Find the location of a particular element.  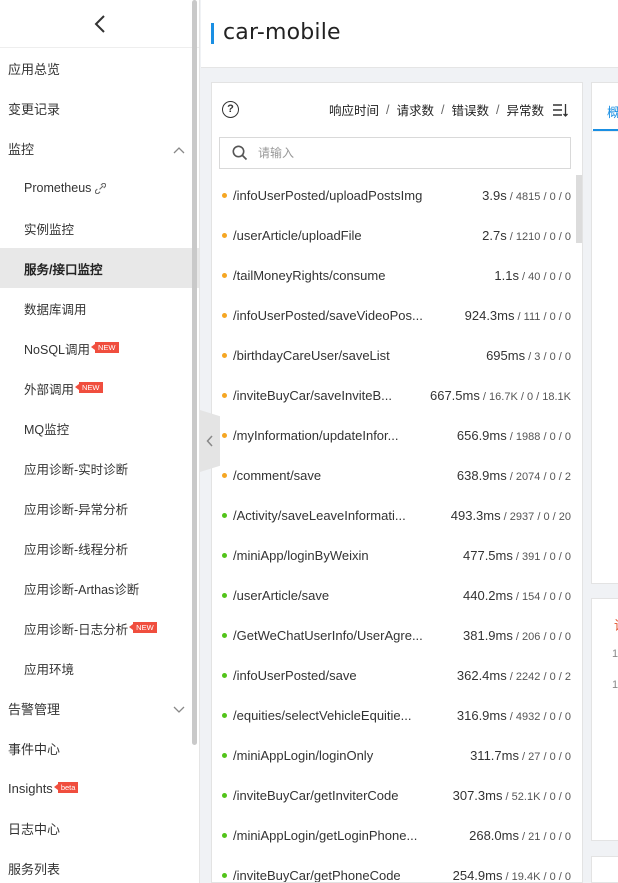

chevron-down-icon is located at coordinates (179, 709).